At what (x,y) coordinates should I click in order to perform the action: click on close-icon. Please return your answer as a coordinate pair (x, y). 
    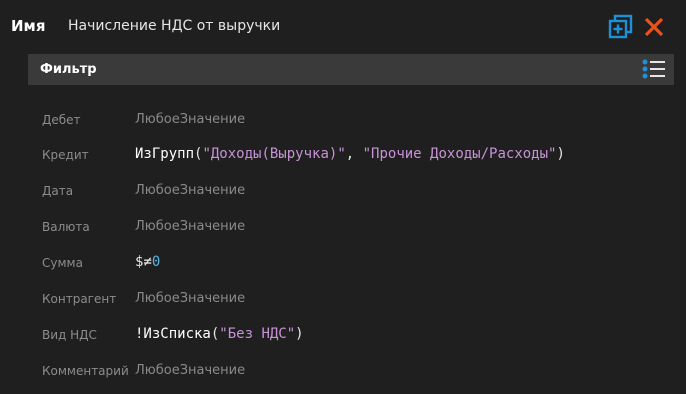
    Looking at the image, I should click on (654, 27).